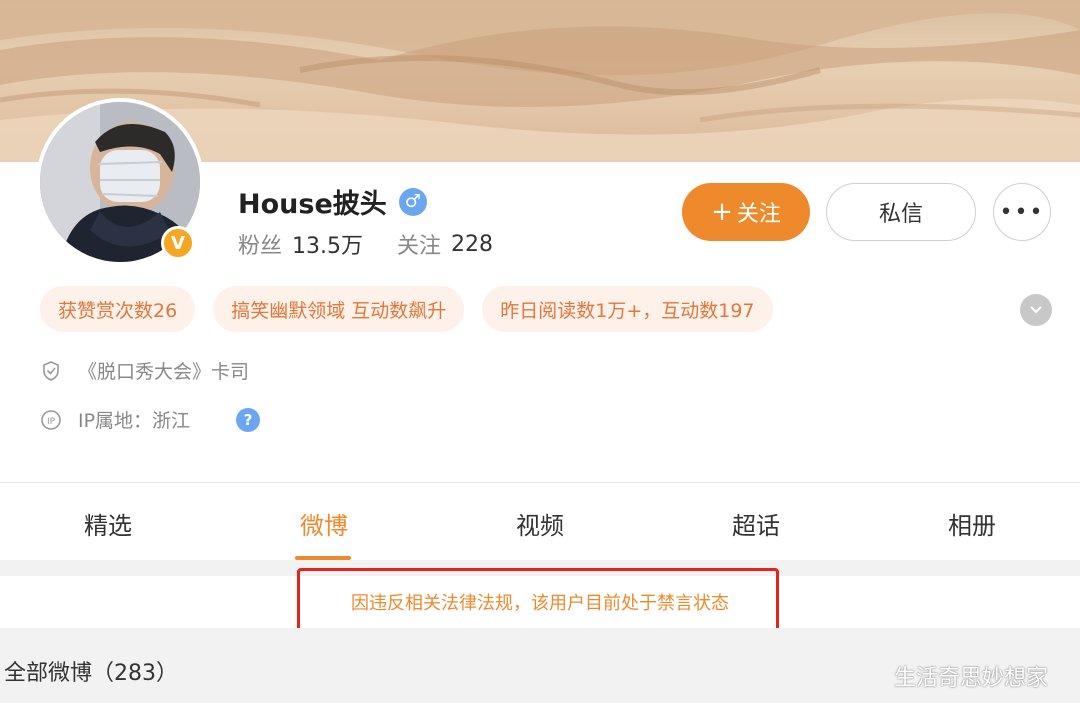 This screenshot has width=1080, height=703. I want to click on tab-albums: 相册, so click(972, 523).